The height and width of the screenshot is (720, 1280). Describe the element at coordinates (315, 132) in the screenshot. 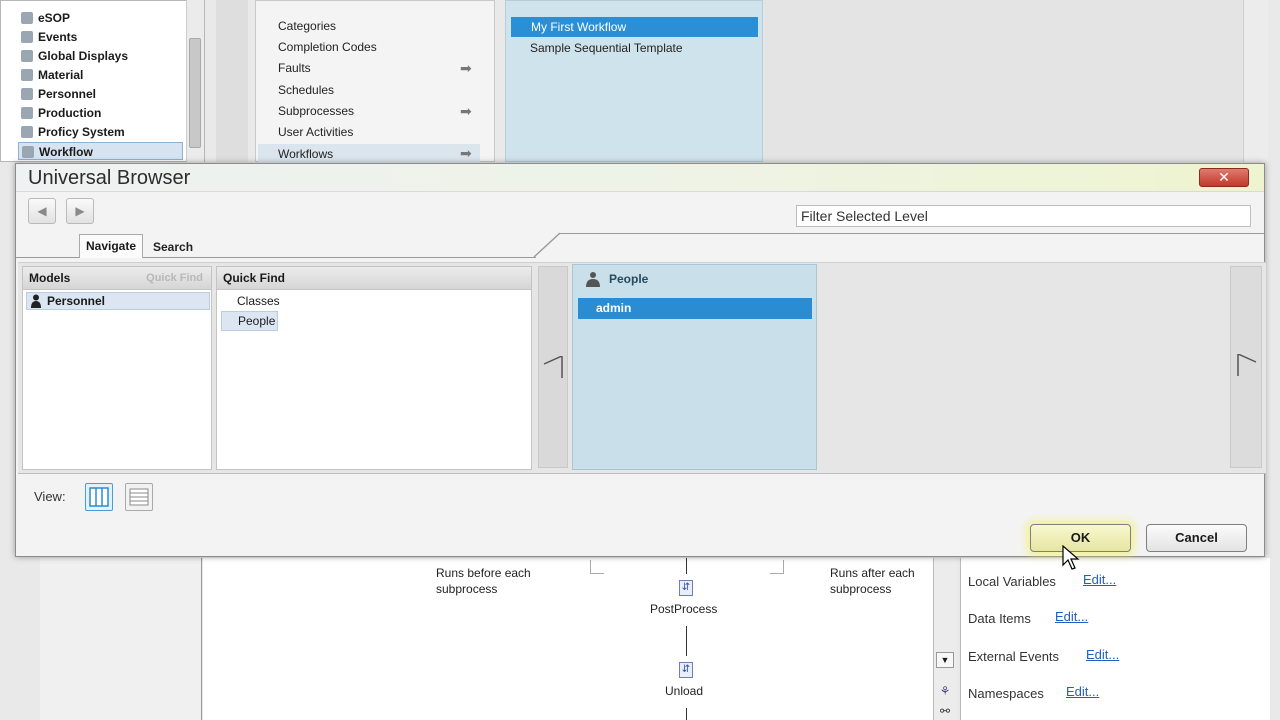

I see `category-item: User Activities` at that location.